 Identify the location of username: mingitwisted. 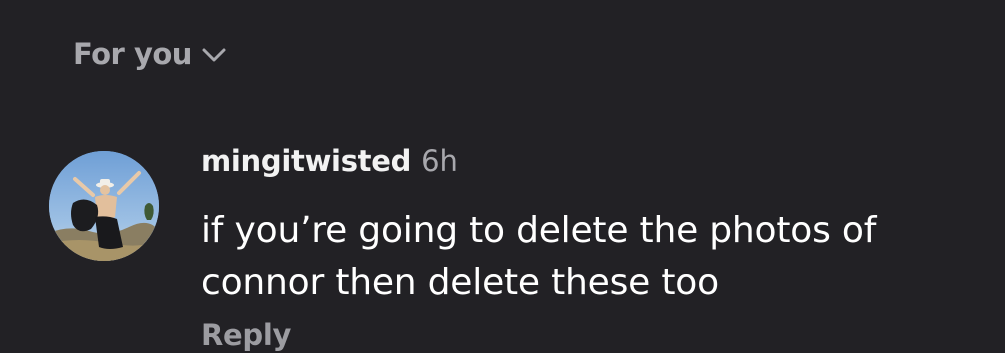
(306, 161).